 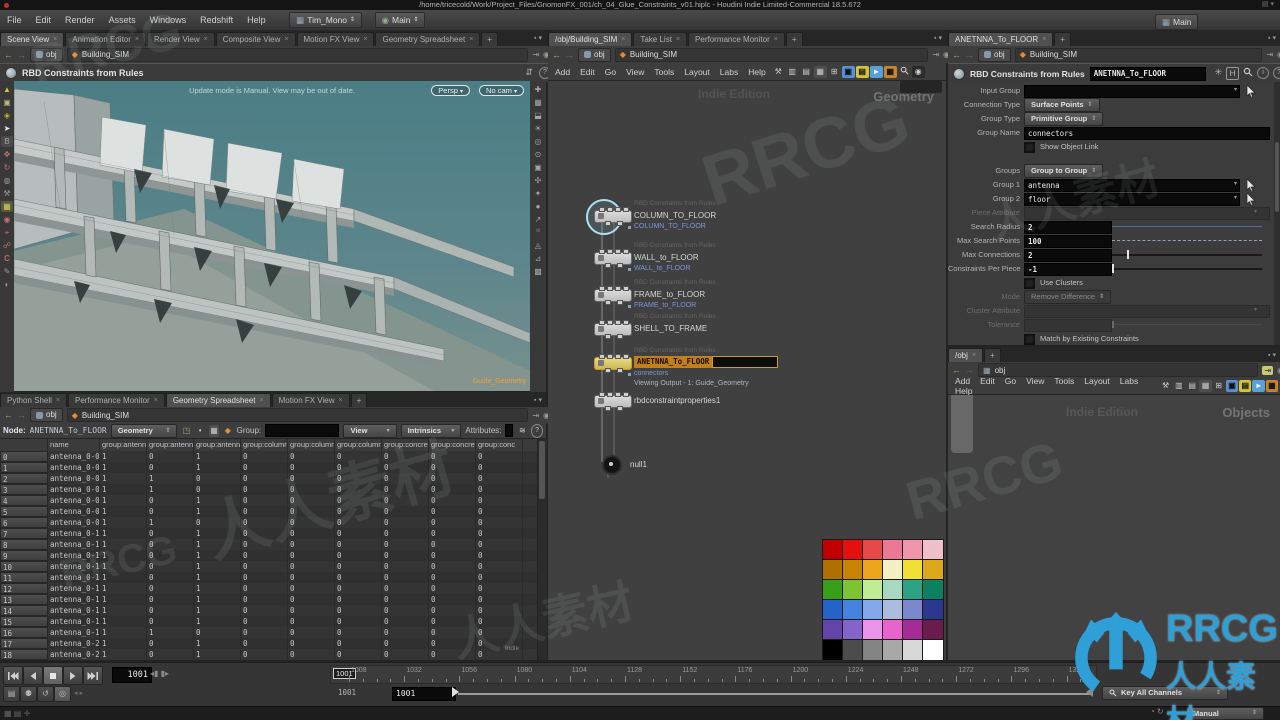 I want to click on menu-item-redshift: Redshift, so click(x=216, y=20).